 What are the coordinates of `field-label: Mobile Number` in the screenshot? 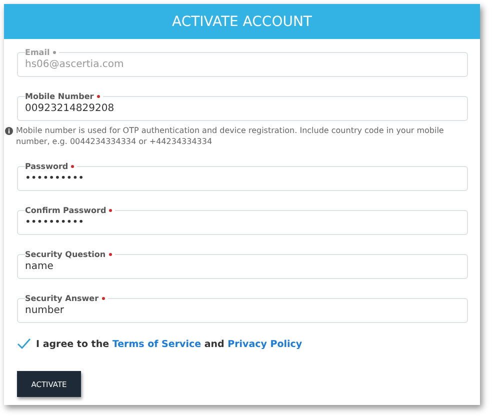 It's located at (64, 96).